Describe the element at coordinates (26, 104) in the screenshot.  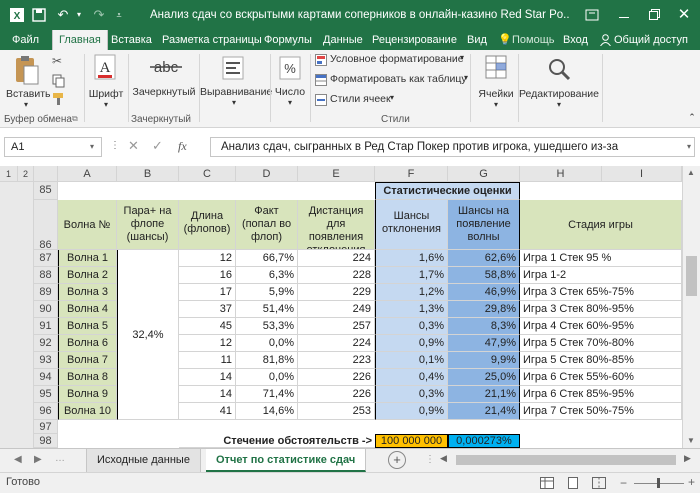
I see `paste-dropdown-icon: ▾` at that location.